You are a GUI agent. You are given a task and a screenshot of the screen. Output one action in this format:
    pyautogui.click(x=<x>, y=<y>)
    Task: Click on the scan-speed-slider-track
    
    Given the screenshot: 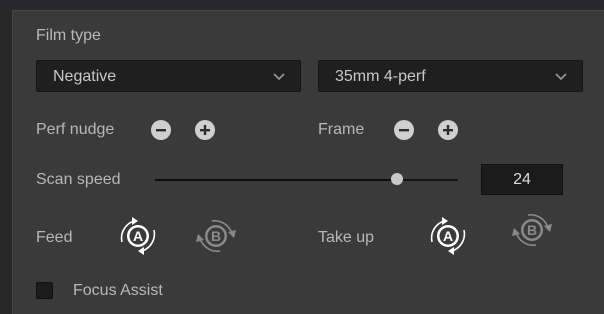 What is the action you would take?
    pyautogui.click(x=306, y=180)
    